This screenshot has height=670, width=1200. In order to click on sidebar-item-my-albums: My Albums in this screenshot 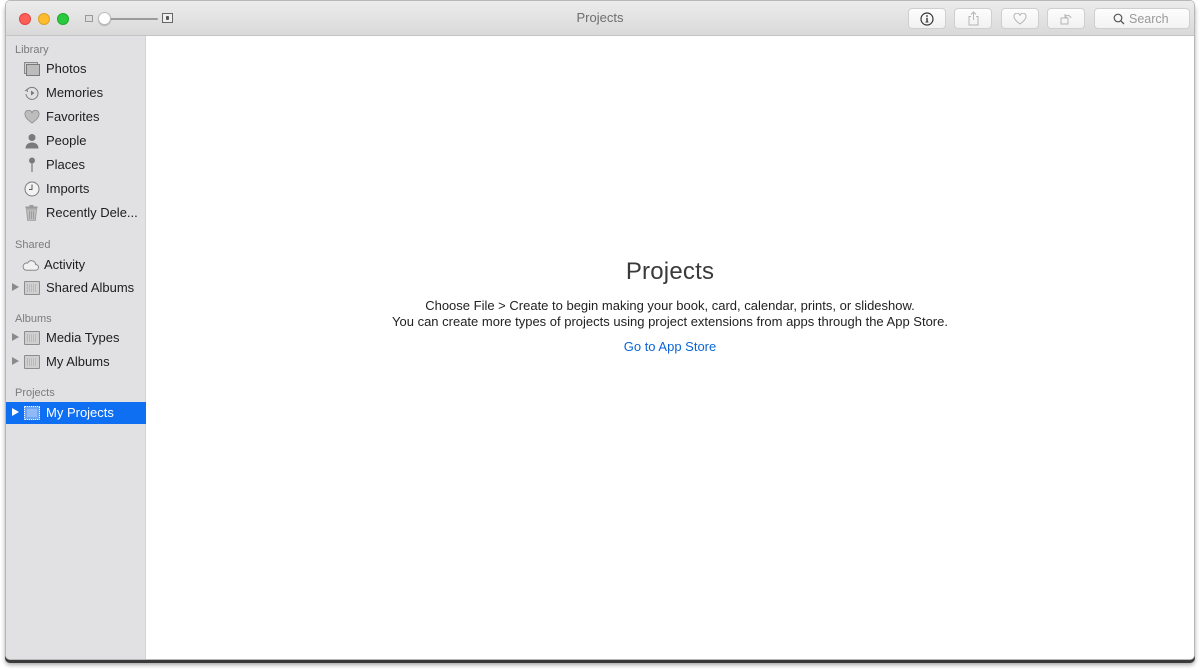, I will do `click(76, 362)`.